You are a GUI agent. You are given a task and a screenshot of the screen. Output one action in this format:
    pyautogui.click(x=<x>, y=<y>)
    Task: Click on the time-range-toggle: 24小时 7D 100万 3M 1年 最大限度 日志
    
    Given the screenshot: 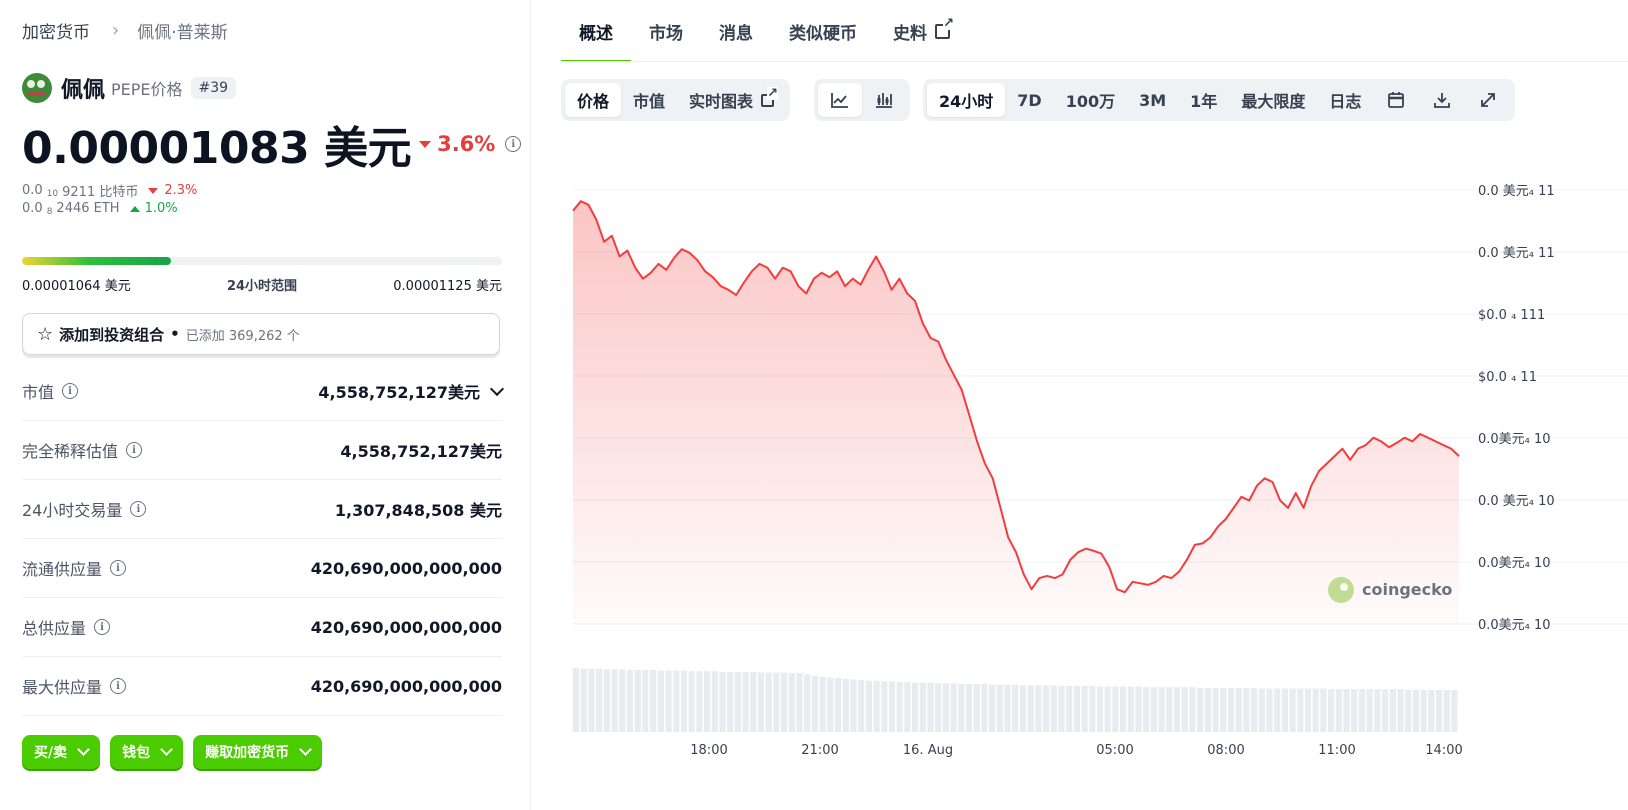 What is the action you would take?
    pyautogui.click(x=1219, y=100)
    